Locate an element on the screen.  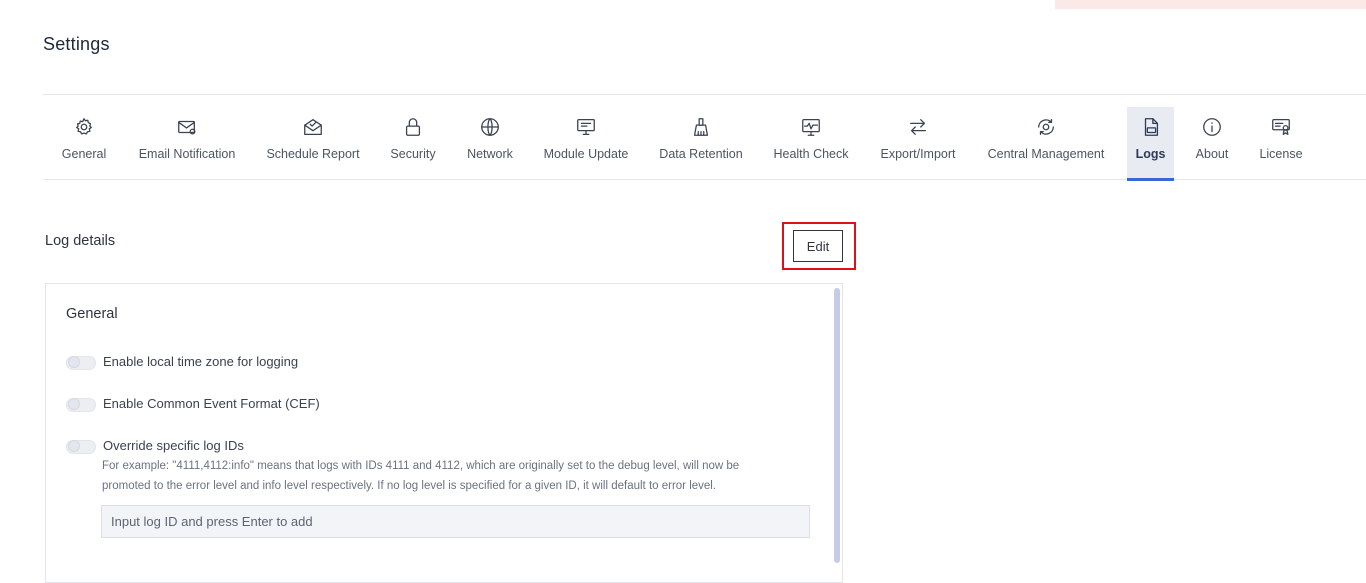
envelope-icon is located at coordinates (187, 127).